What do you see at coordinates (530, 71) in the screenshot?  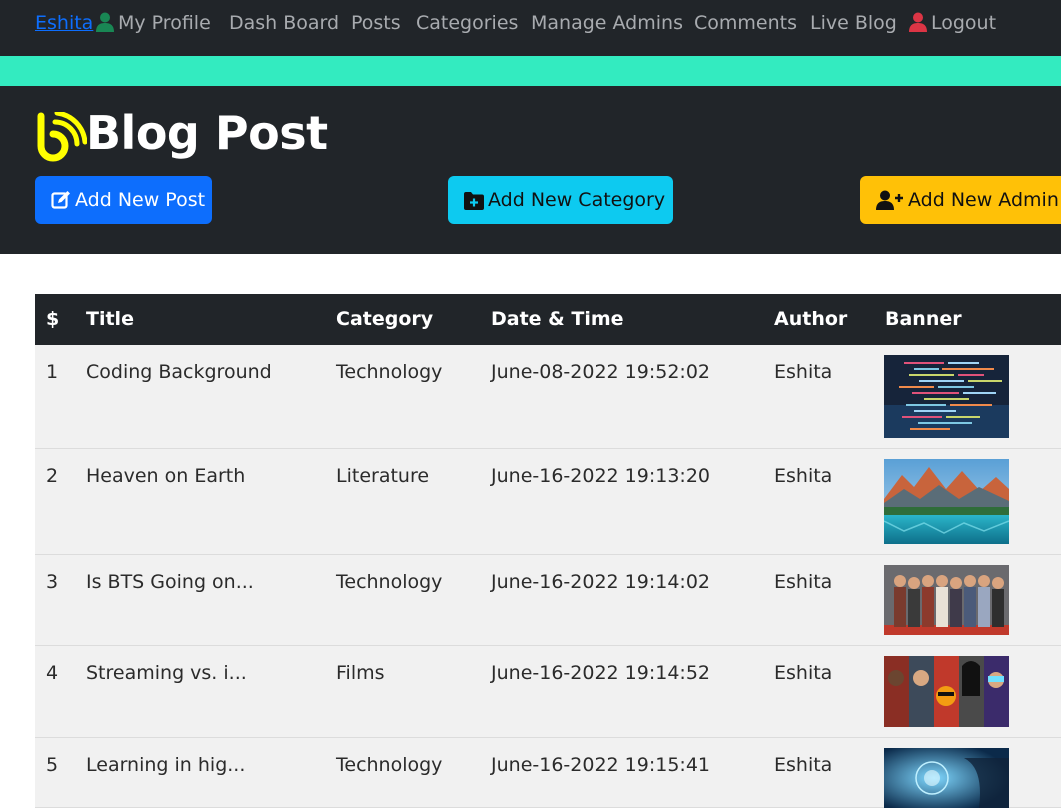 I see `accent-bar` at bounding box center [530, 71].